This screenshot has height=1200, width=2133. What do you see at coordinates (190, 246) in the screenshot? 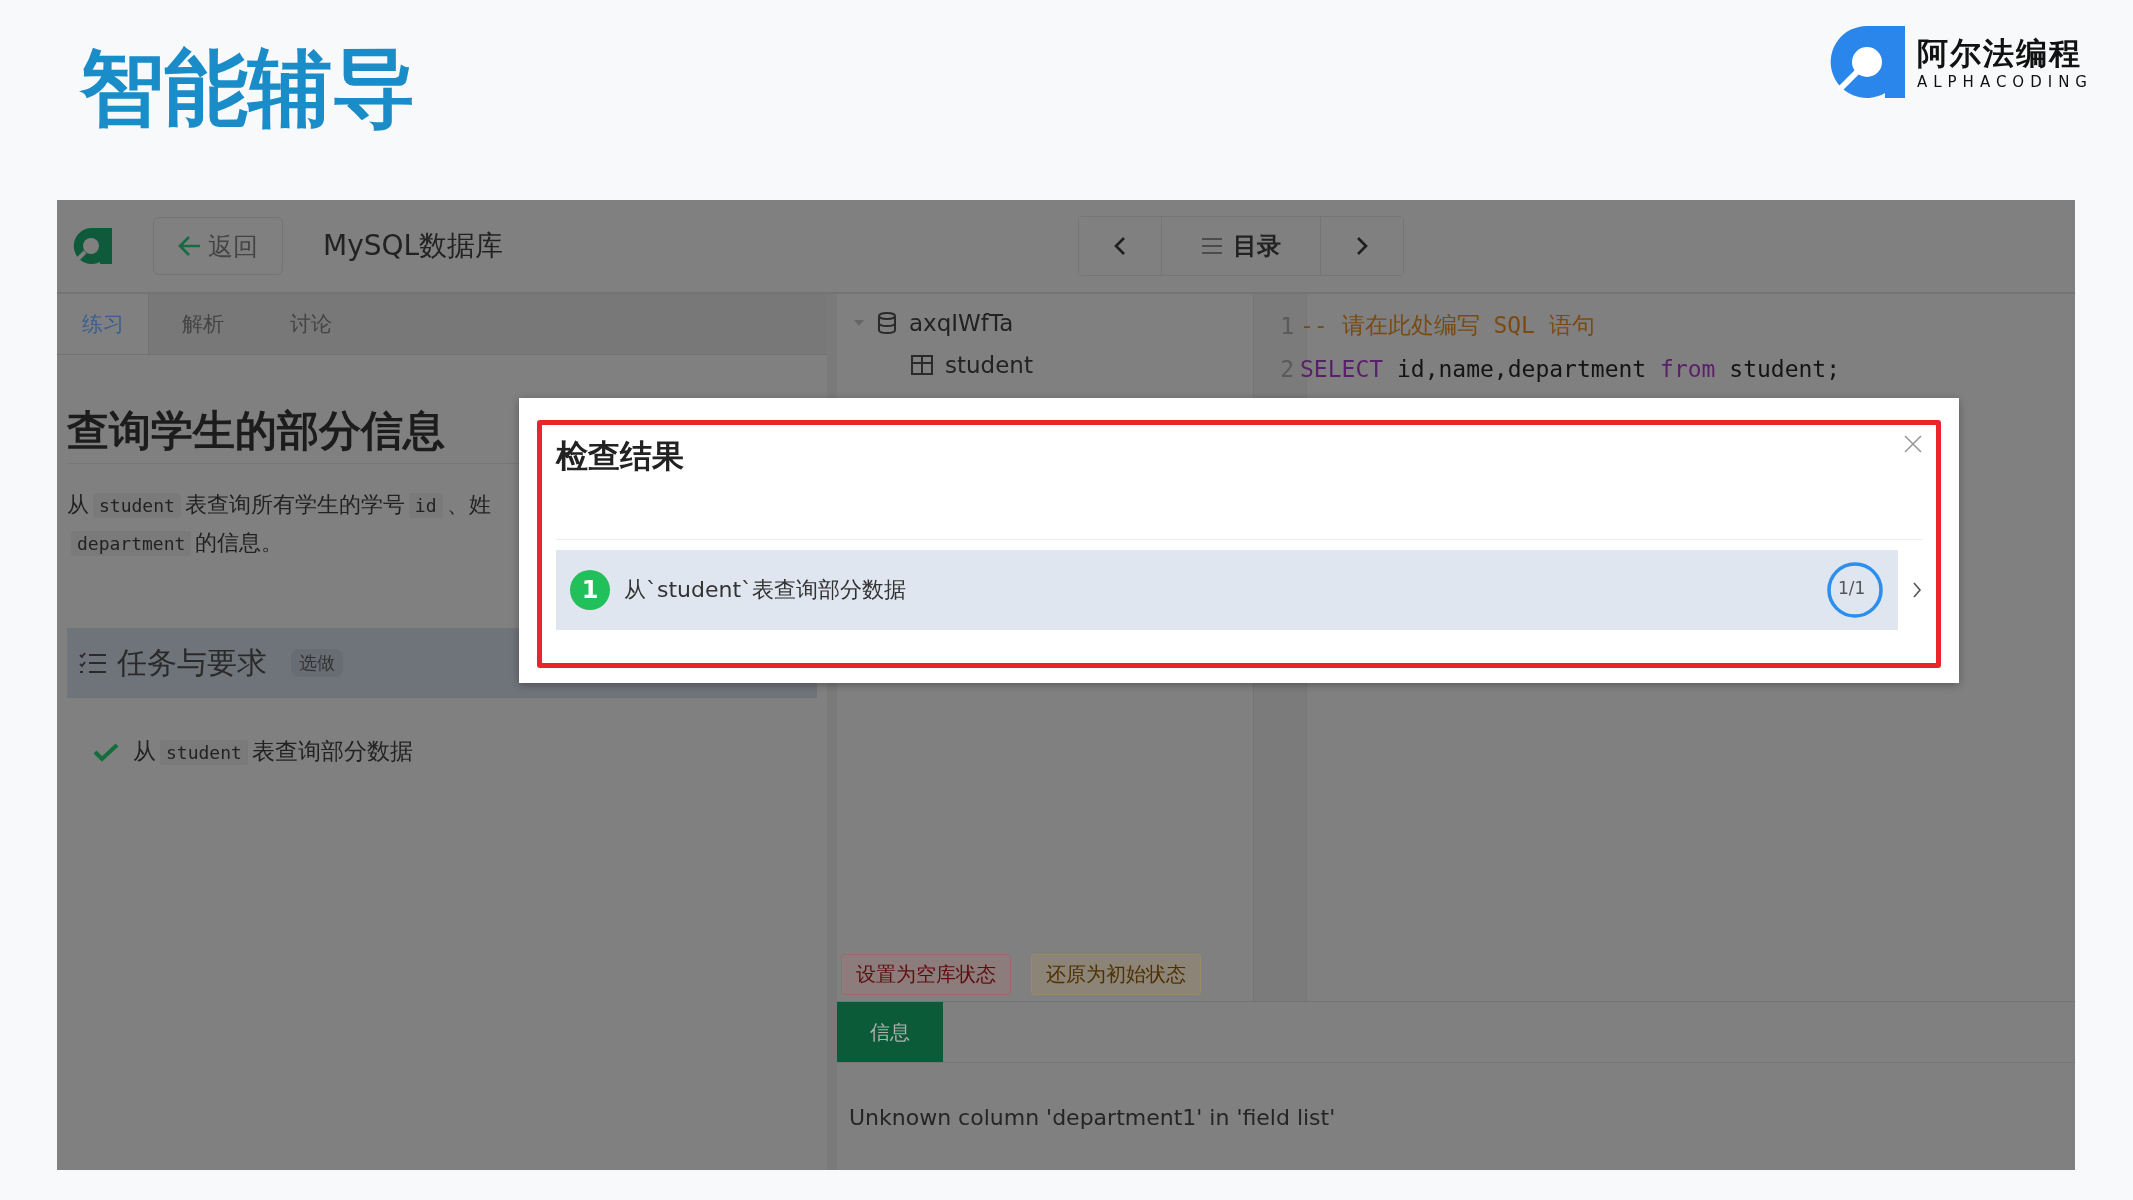
I see `arrow-left-icon` at bounding box center [190, 246].